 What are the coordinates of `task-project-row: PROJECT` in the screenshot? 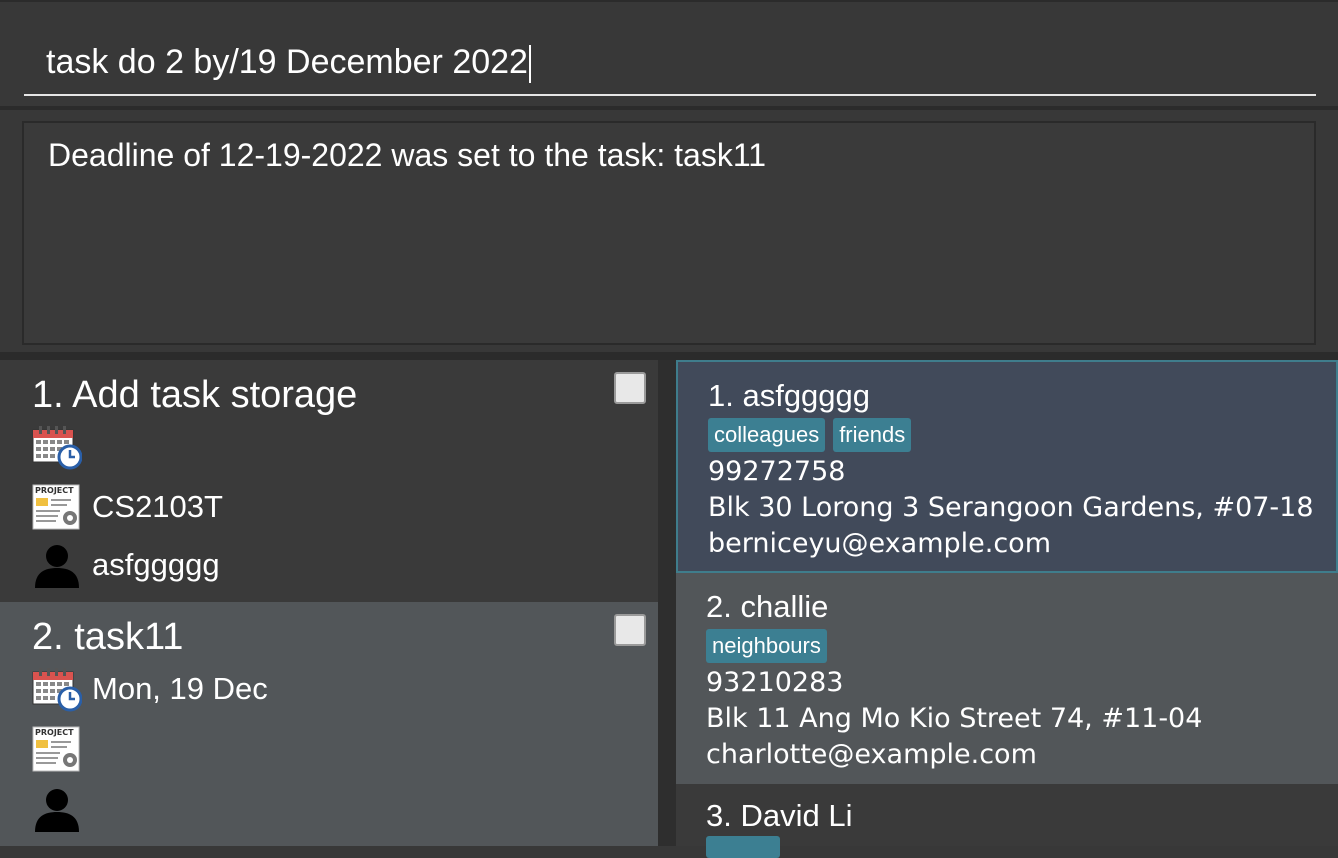 It's located at (62, 749).